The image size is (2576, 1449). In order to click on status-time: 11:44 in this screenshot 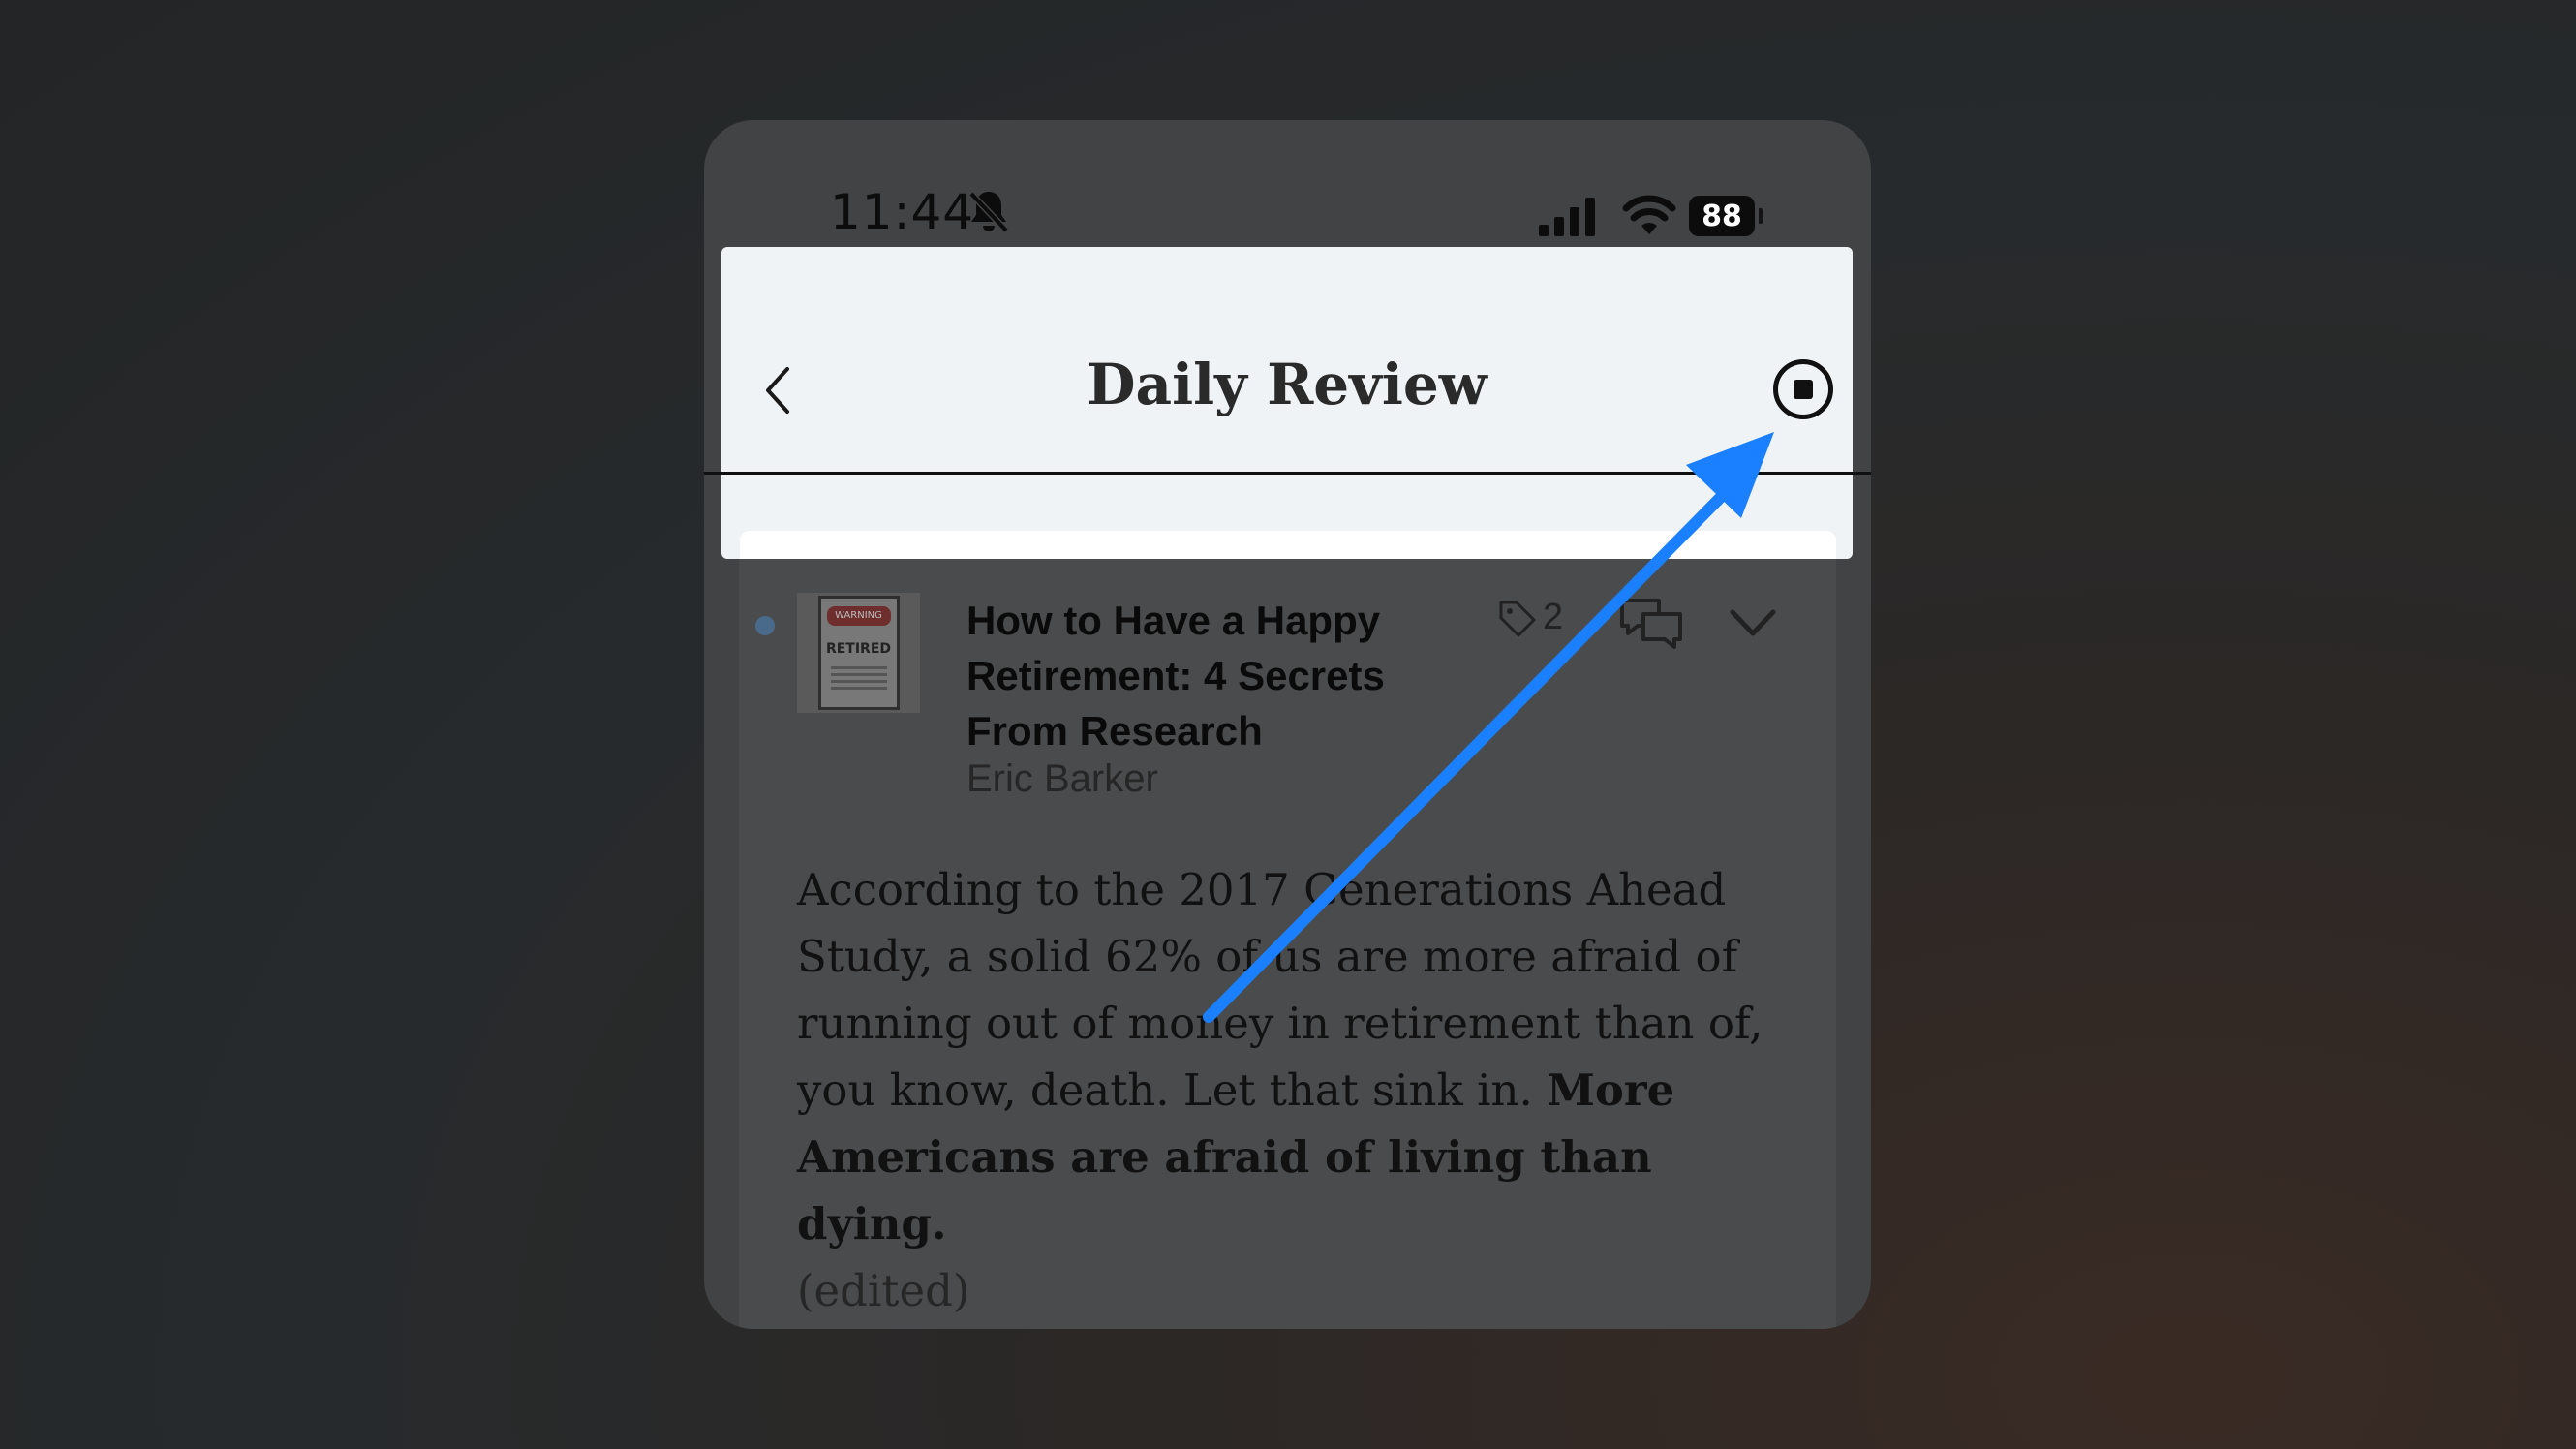, I will do `click(902, 212)`.